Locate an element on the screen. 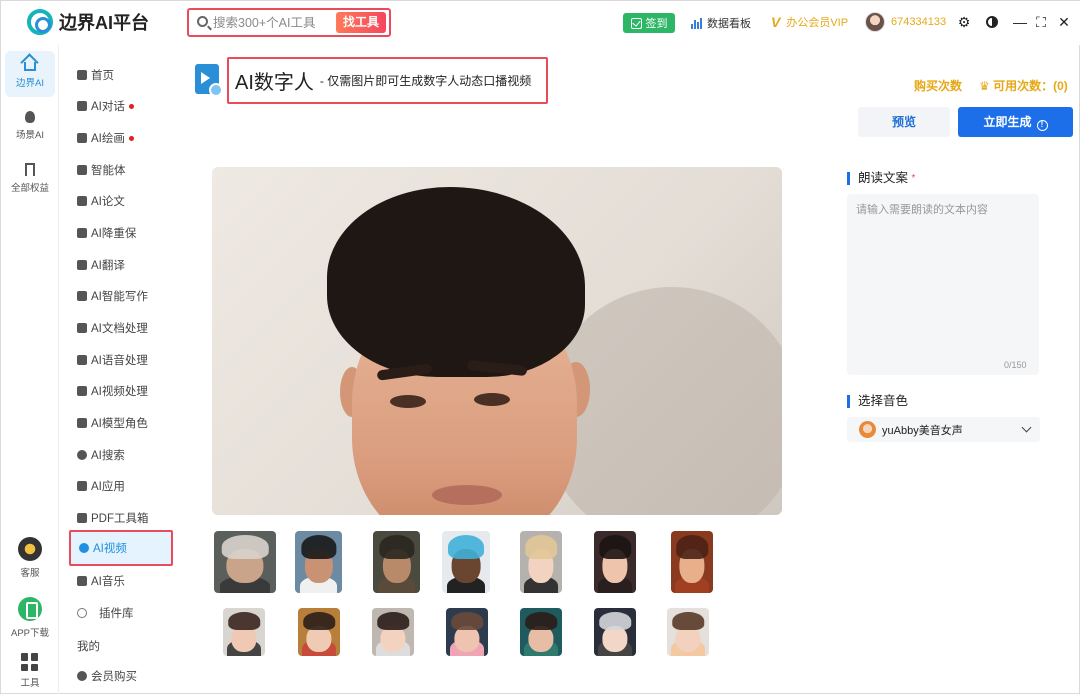  rail-item-scene-ai: 场景AI is located at coordinates (30, 126).